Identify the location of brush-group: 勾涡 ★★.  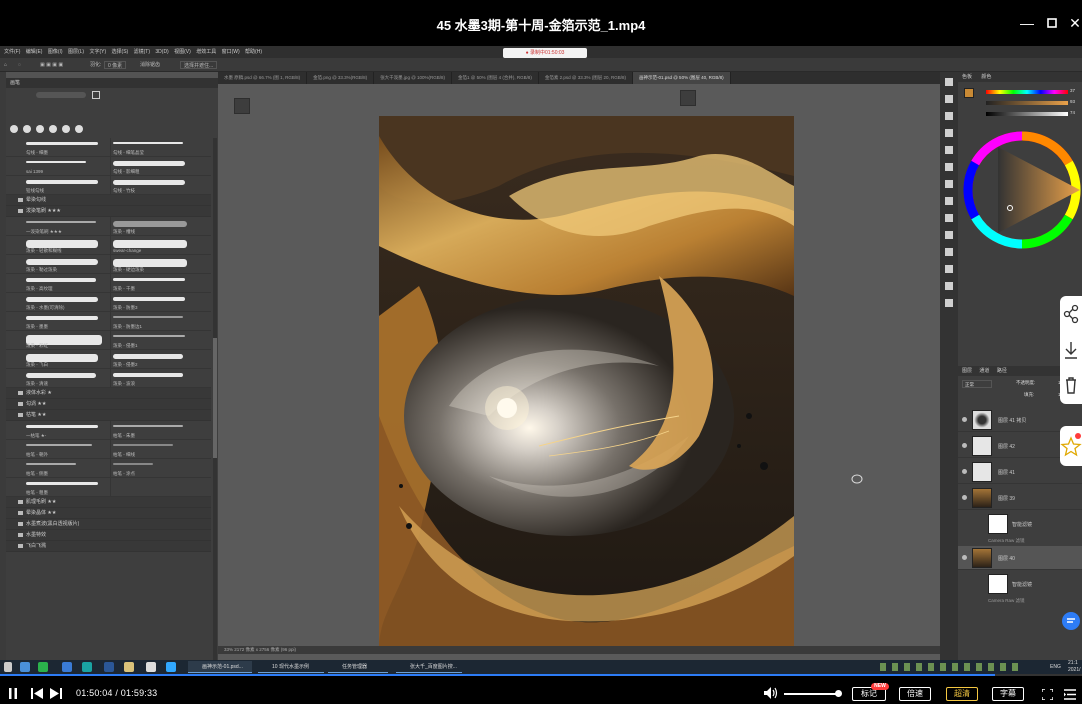
(108, 404).